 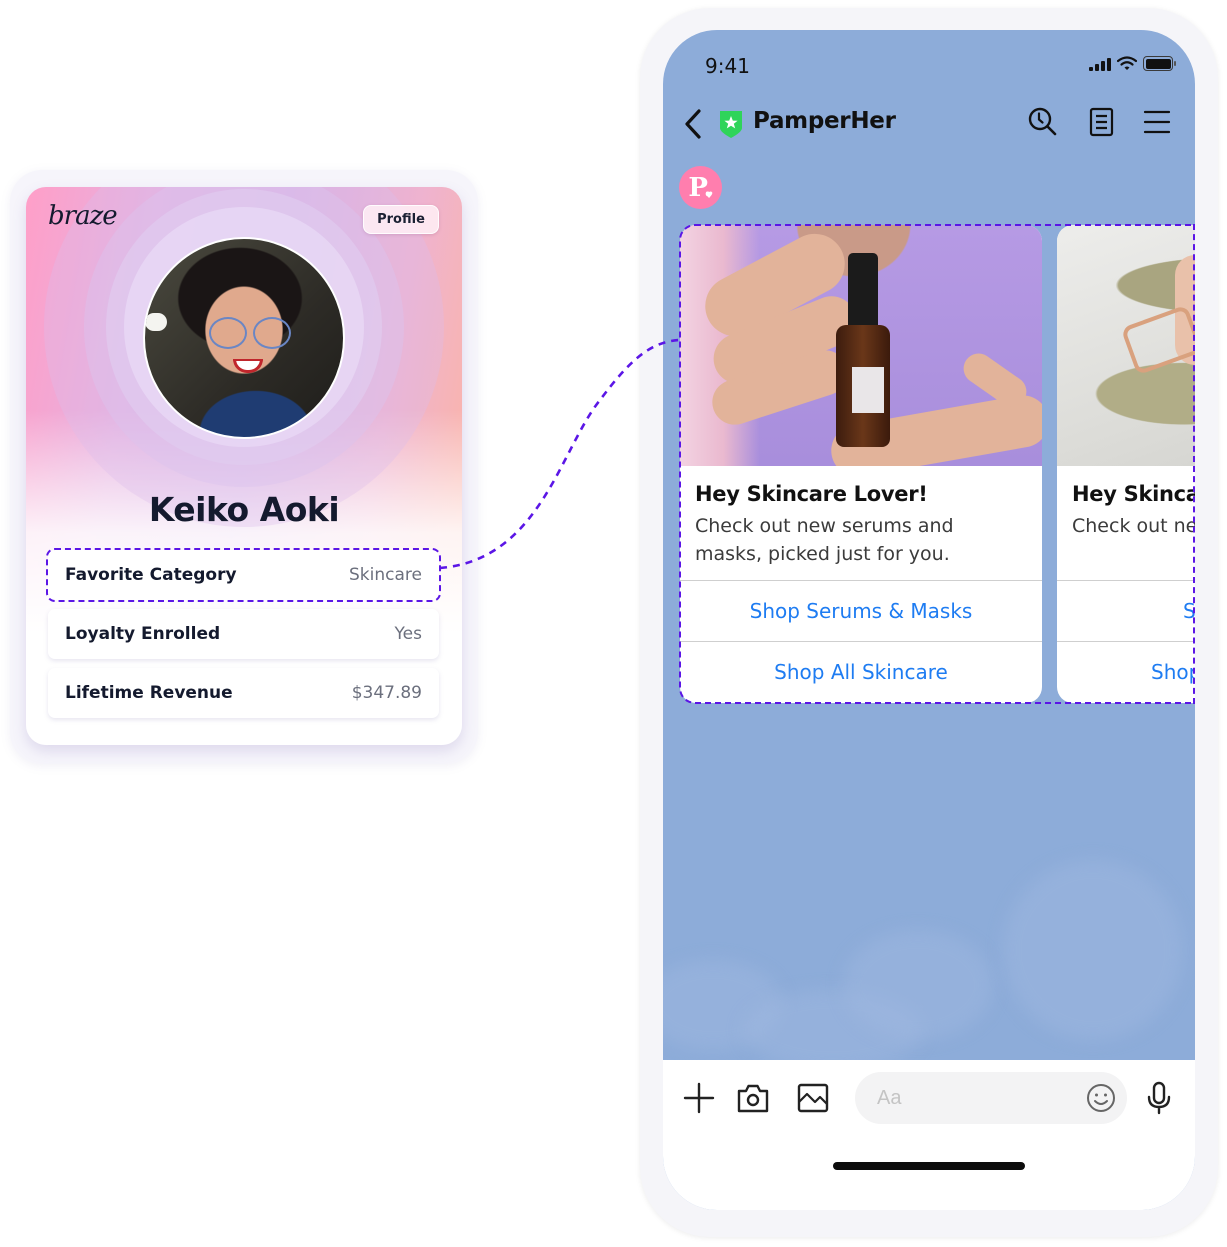 I want to click on chat-nav-bar: PamperHer, so click(x=929, y=124).